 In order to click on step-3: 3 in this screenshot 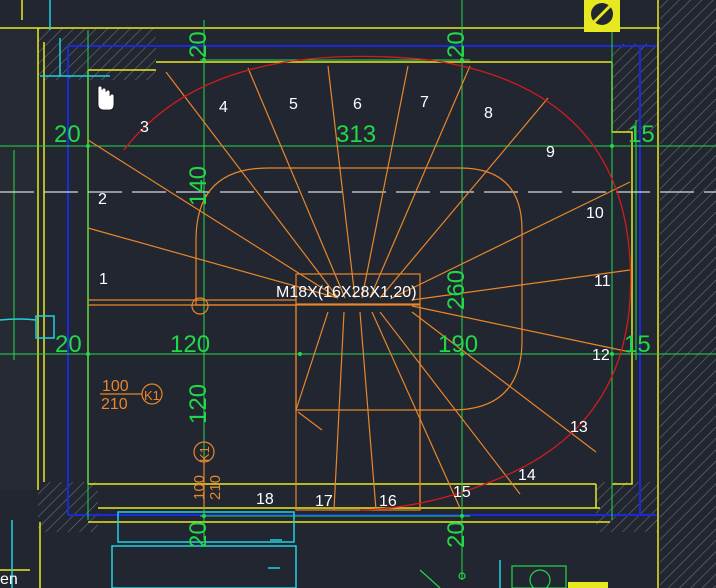, I will do `click(144, 127)`.